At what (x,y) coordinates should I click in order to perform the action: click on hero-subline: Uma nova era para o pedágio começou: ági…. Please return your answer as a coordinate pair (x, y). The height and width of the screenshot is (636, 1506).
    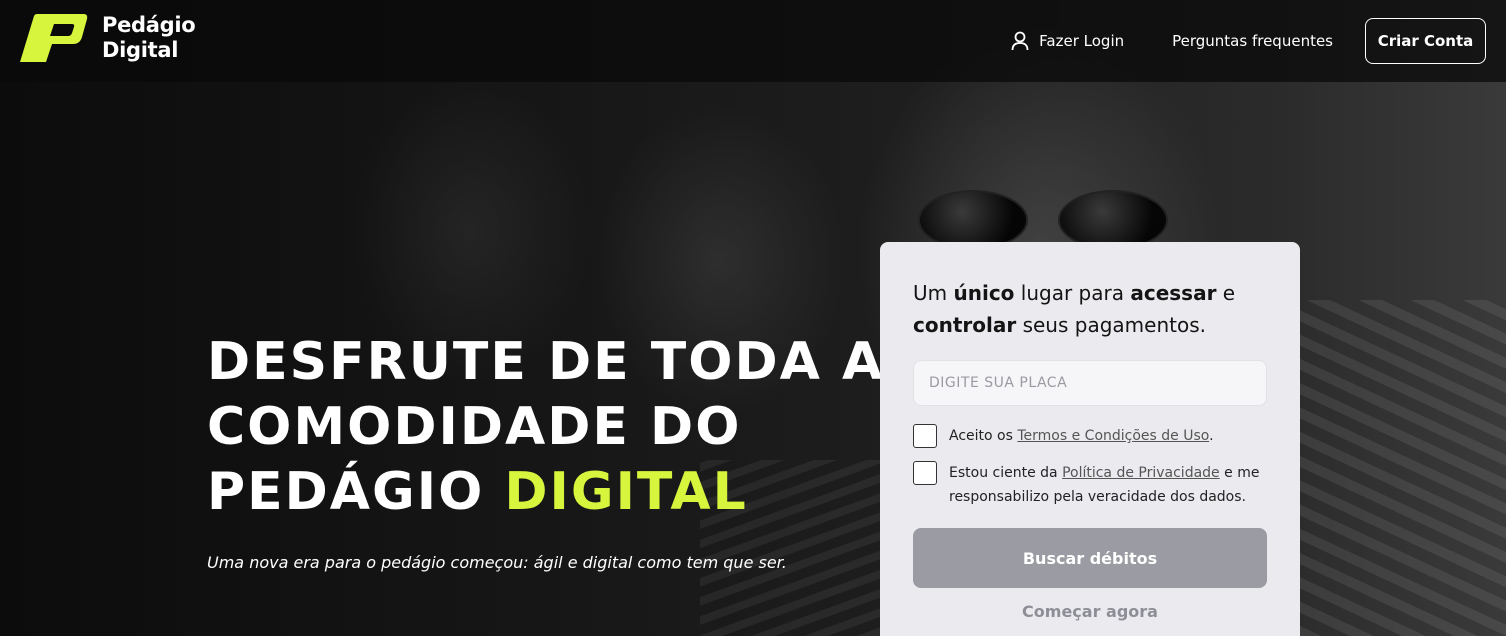
    Looking at the image, I should click on (497, 562).